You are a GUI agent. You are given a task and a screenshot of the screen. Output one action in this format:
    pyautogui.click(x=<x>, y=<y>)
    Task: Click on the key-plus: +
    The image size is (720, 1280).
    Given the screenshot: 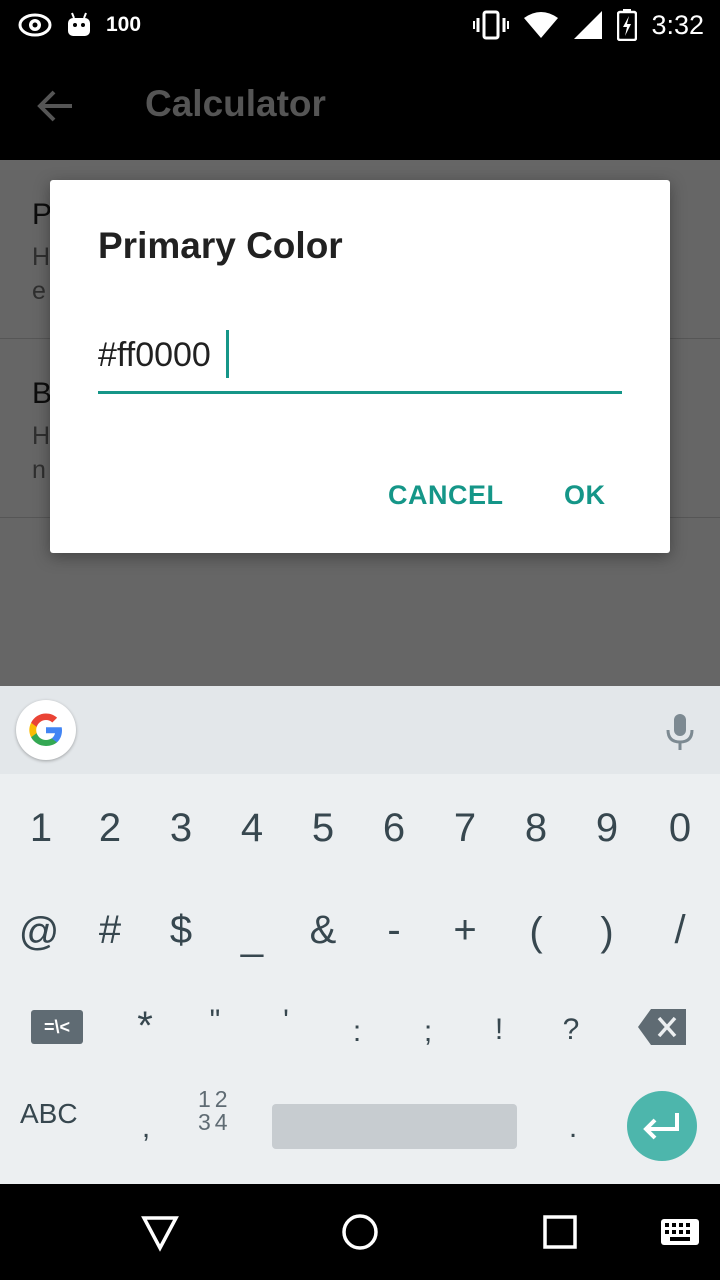 What is the action you would take?
    pyautogui.click(x=465, y=930)
    